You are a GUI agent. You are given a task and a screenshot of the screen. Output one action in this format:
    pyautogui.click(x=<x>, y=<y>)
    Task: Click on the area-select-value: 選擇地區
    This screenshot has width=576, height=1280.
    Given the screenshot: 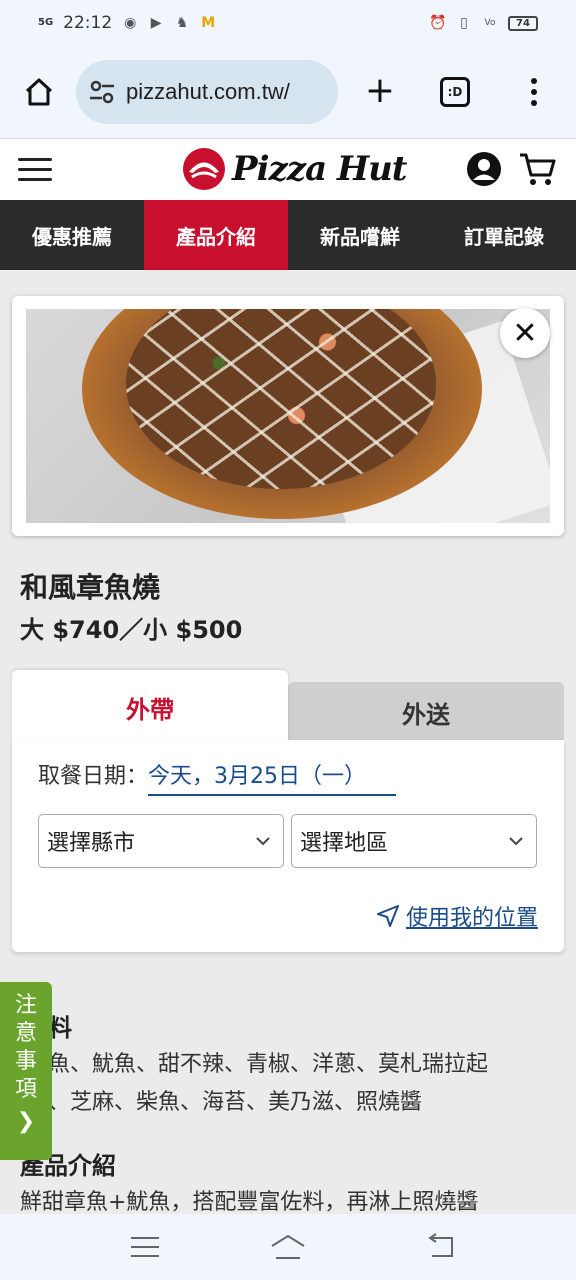 What is the action you would take?
    pyautogui.click(x=344, y=843)
    